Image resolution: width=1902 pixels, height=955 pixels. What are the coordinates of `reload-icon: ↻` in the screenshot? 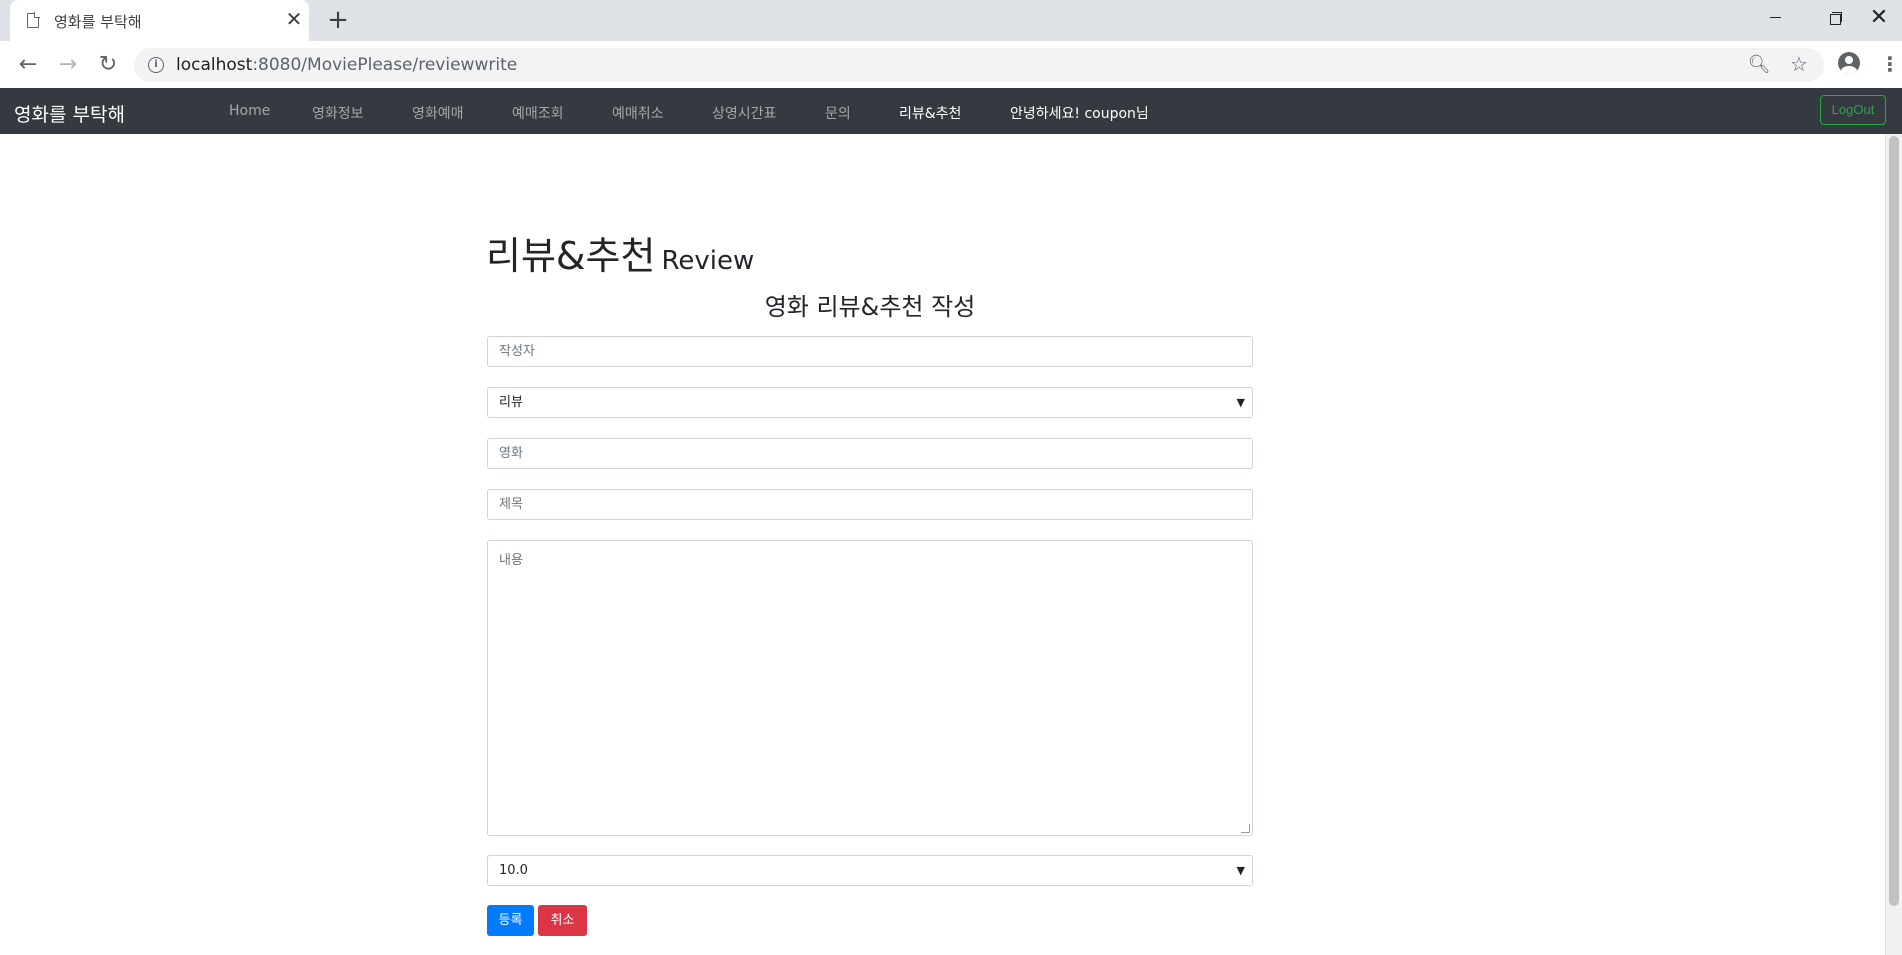 It's located at (108, 65).